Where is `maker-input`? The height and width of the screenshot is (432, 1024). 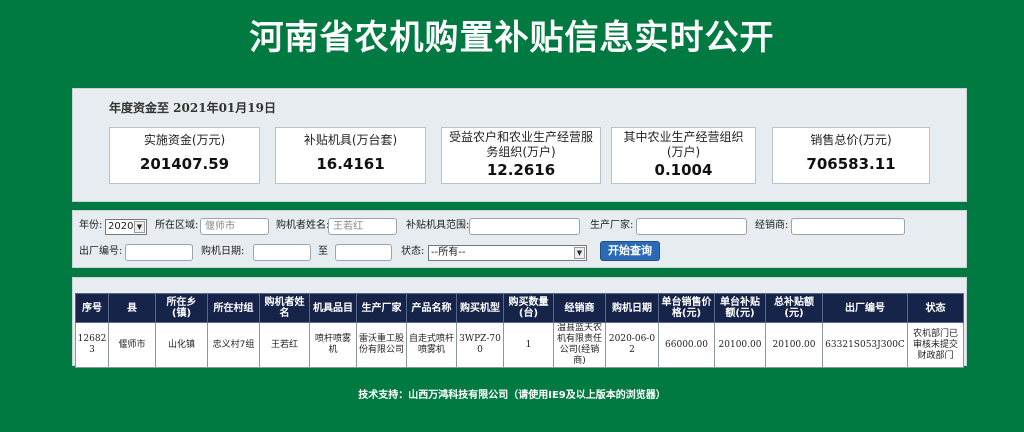
maker-input is located at coordinates (691, 226).